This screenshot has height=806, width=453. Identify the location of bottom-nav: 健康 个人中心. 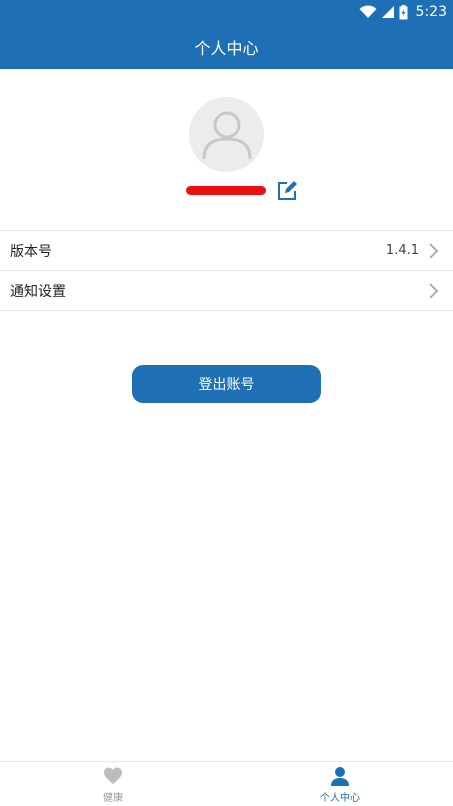
(226, 783).